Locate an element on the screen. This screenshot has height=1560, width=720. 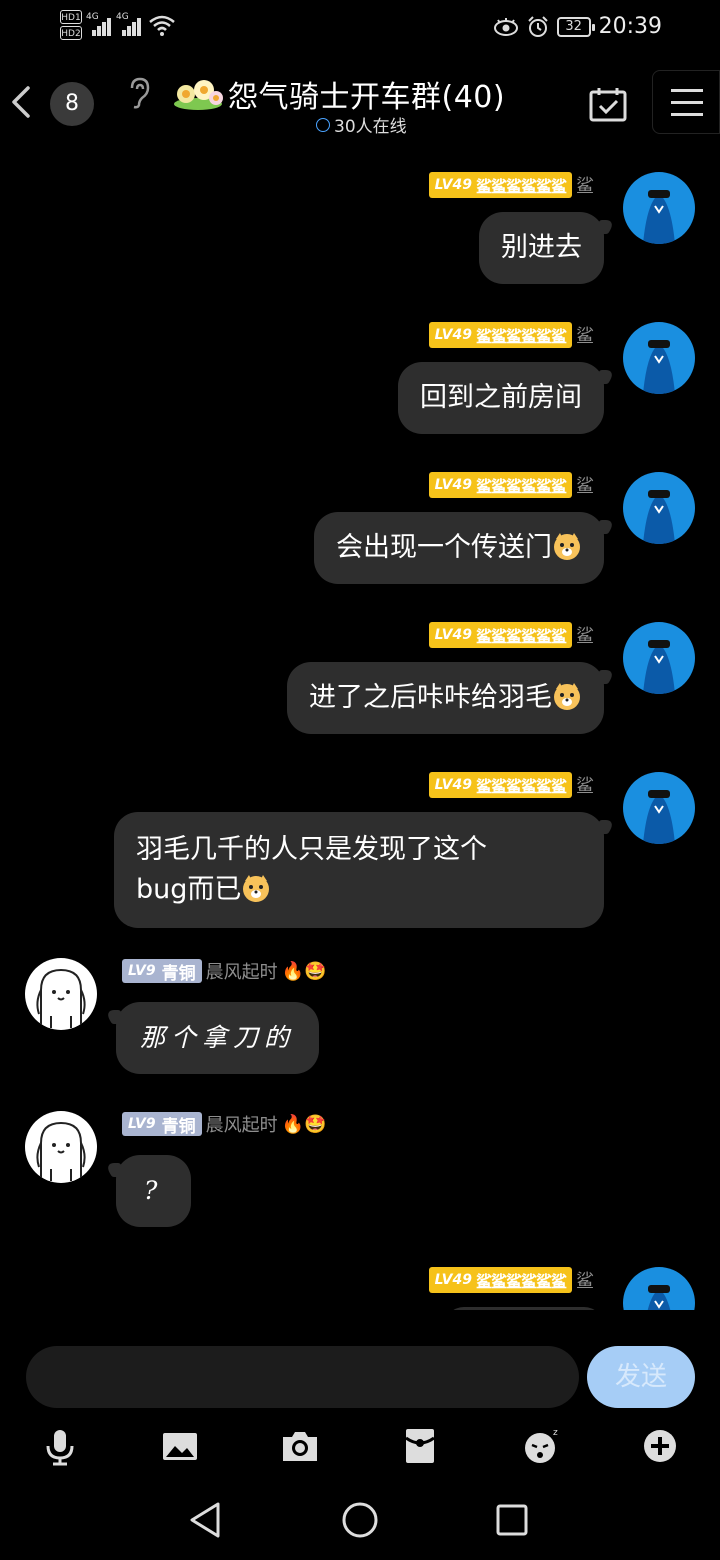
doge-emoji-icon is located at coordinates (567, 696).